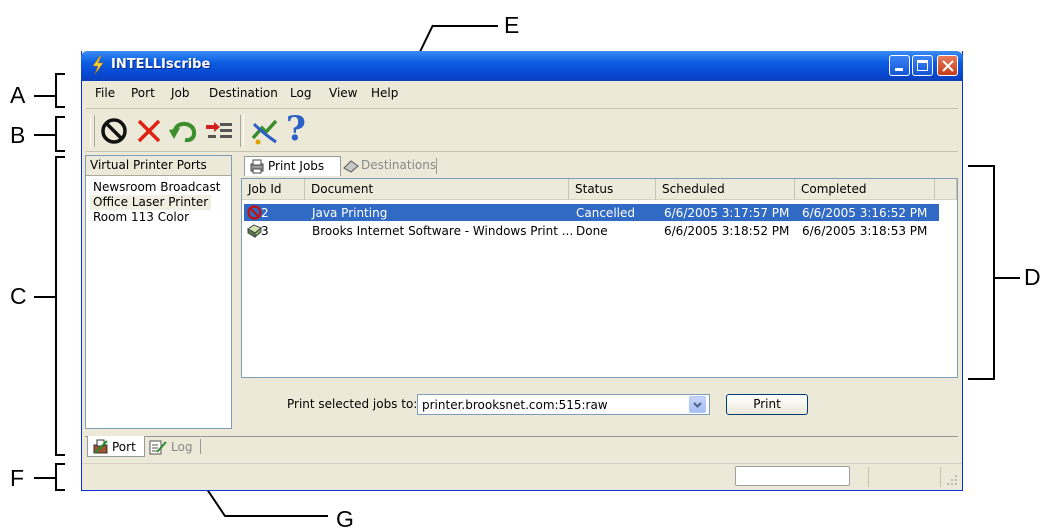  I want to click on delete-icon, so click(149, 131).